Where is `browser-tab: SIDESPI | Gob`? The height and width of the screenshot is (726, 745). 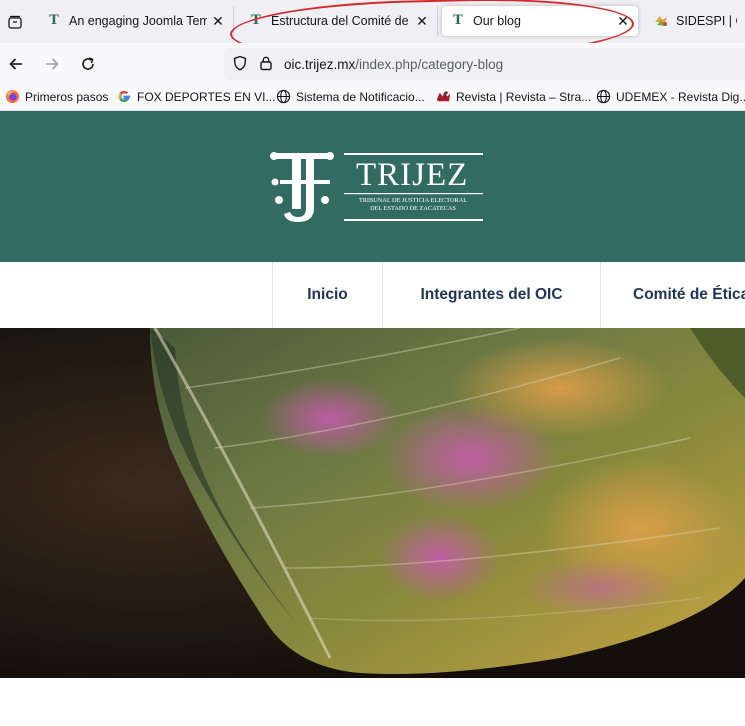
browser-tab: SIDESPI | Gob is located at coordinates (695, 21).